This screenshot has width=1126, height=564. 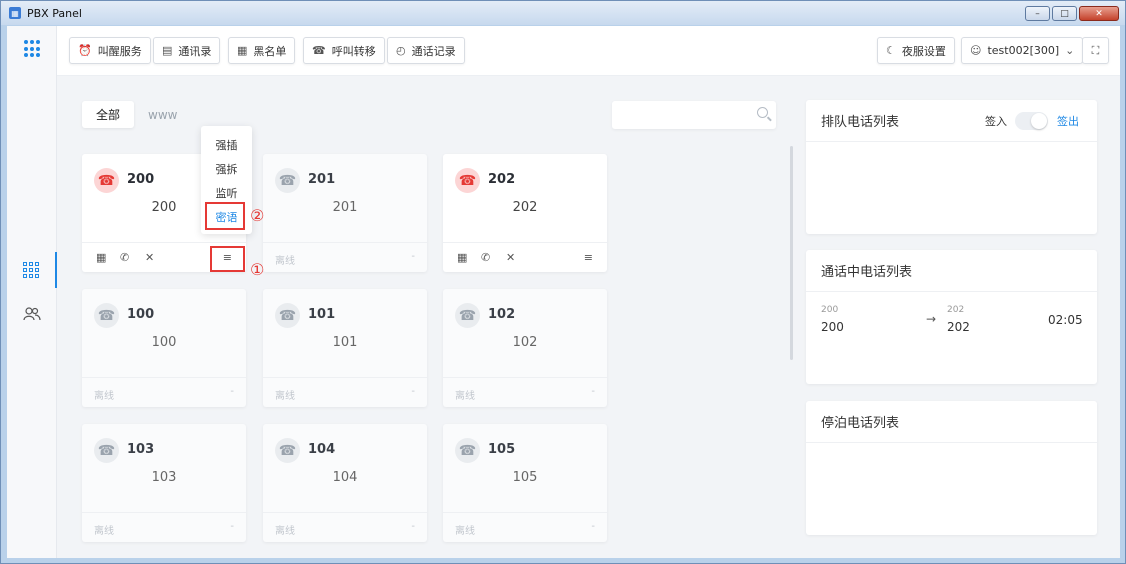 I want to click on clock-icon: ◴, so click(x=401, y=50).